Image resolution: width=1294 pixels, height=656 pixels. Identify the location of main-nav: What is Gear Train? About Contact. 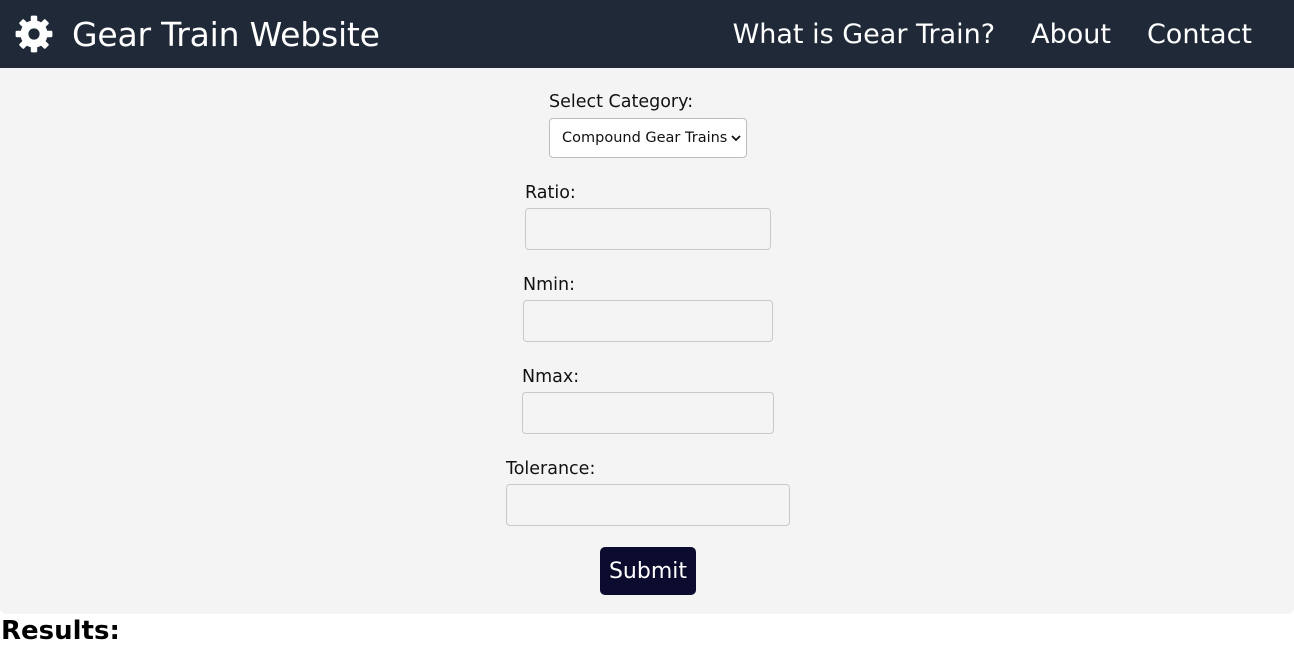
(974, 34).